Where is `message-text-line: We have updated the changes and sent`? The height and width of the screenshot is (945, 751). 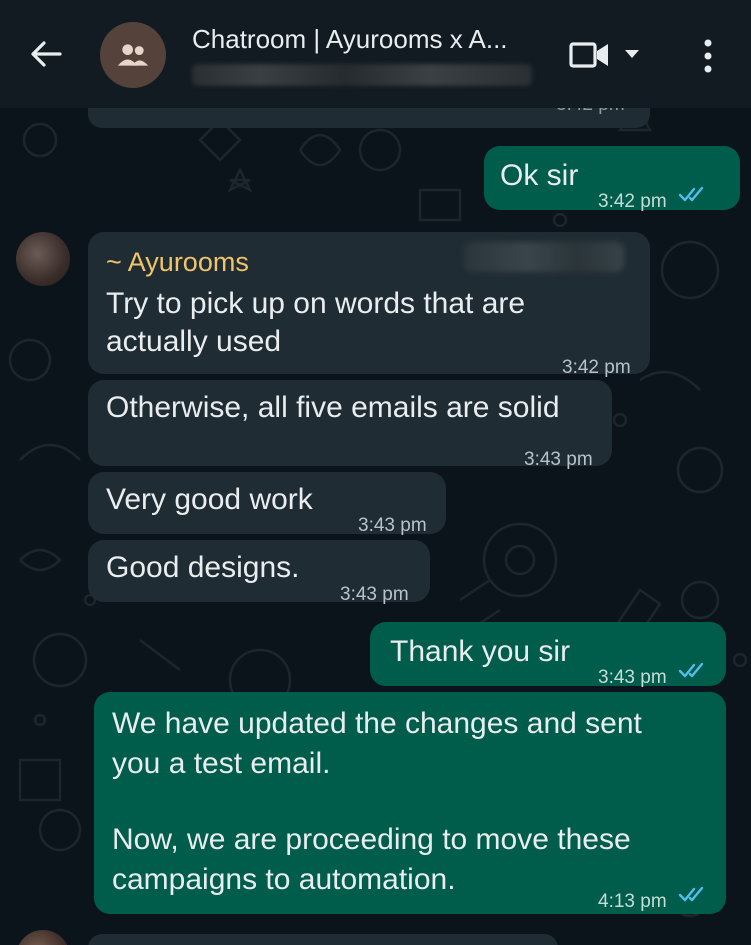 message-text-line: We have updated the changes and sent is located at coordinates (377, 723).